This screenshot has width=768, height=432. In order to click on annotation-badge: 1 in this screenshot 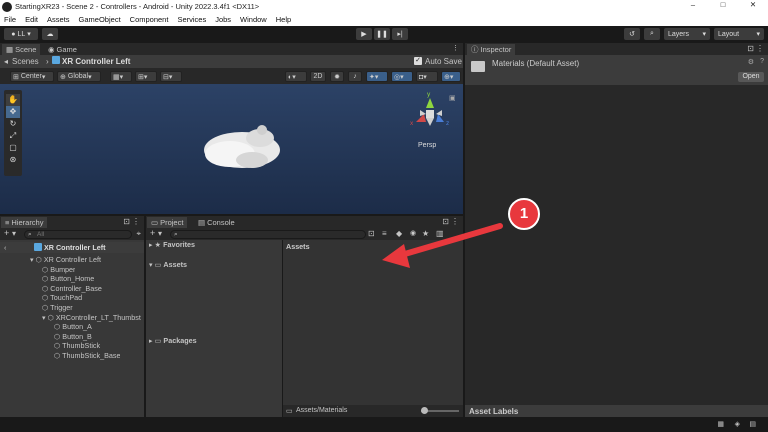, I will do `click(524, 214)`.